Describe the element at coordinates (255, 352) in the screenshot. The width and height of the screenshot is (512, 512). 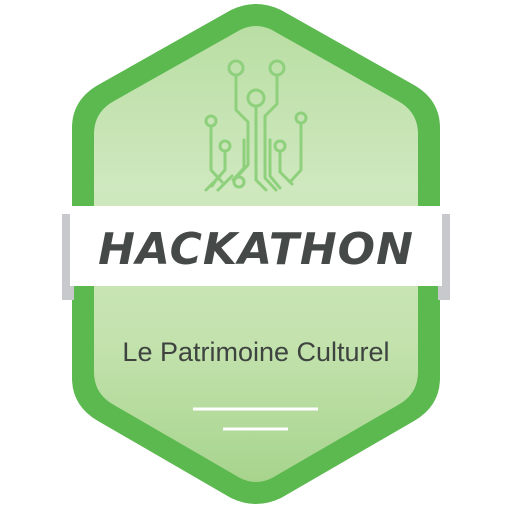
I see `badge-subtitle: Le Patrimoine Culturel` at that location.